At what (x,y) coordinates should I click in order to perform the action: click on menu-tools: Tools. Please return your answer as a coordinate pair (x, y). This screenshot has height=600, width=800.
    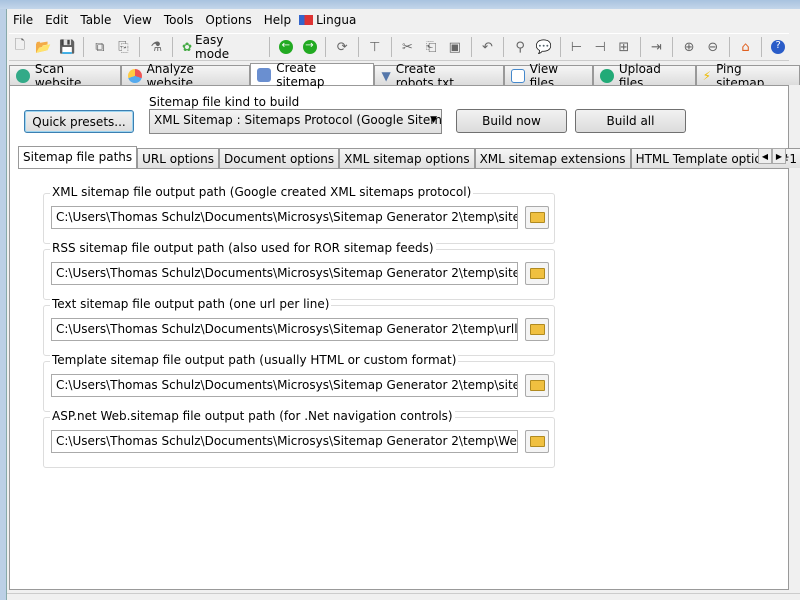
    Looking at the image, I should click on (179, 20).